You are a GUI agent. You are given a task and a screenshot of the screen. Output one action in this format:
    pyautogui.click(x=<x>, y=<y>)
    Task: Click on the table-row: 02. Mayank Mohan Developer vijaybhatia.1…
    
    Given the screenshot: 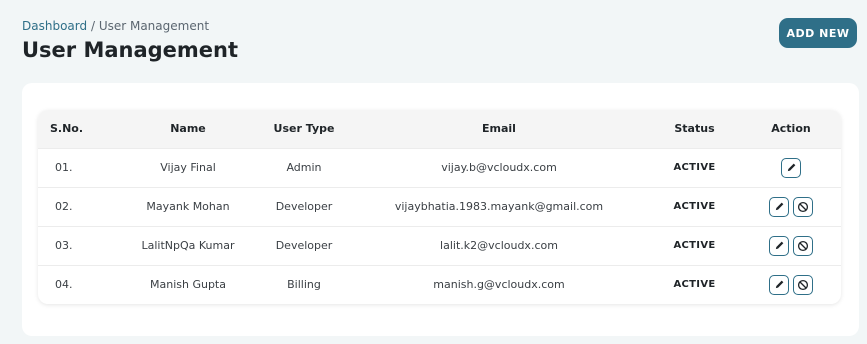 What is the action you would take?
    pyautogui.click(x=439, y=206)
    